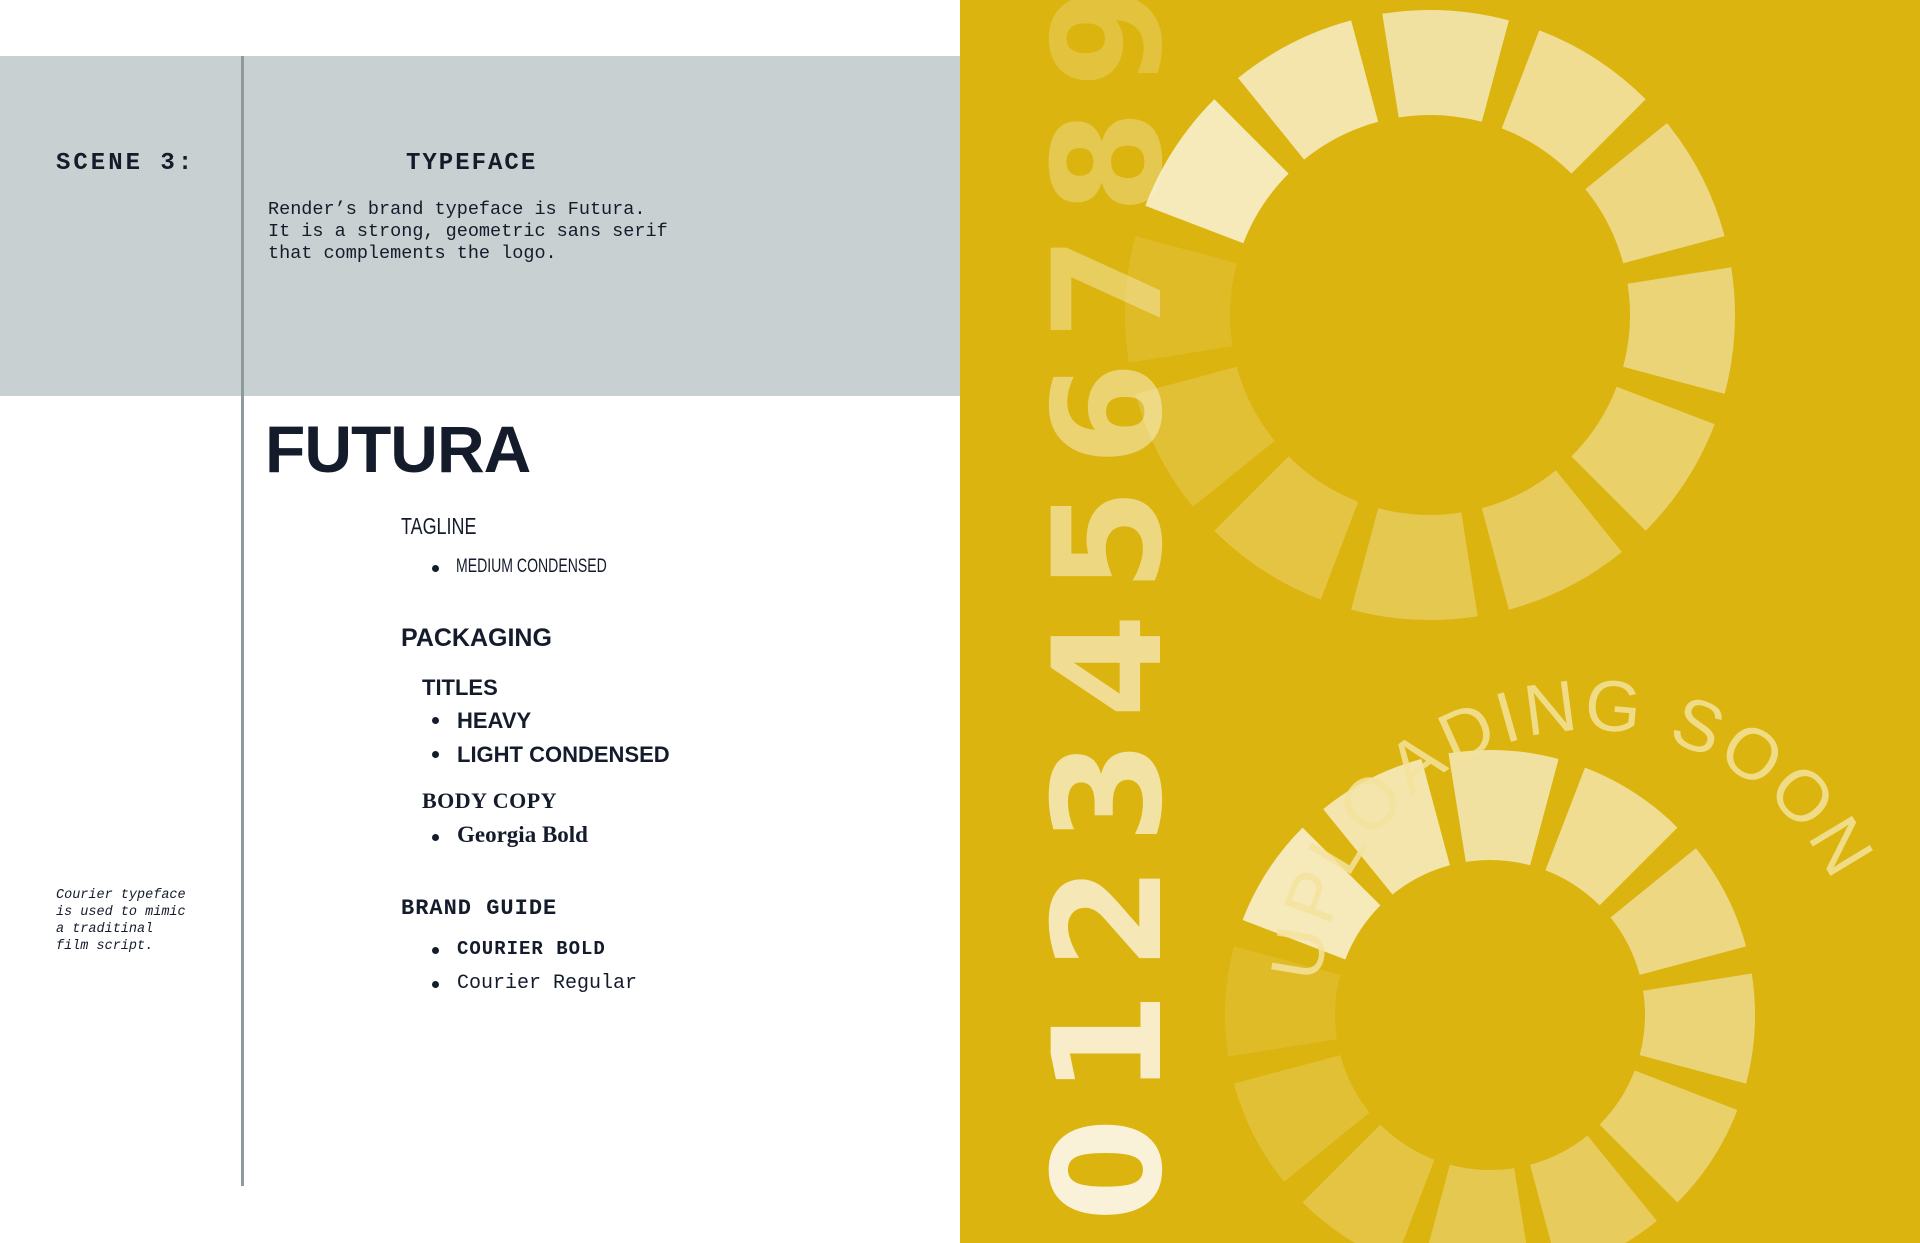 The height and width of the screenshot is (1243, 1920). Describe the element at coordinates (1109, 162) in the screenshot. I see `digit-glyph: 8` at that location.